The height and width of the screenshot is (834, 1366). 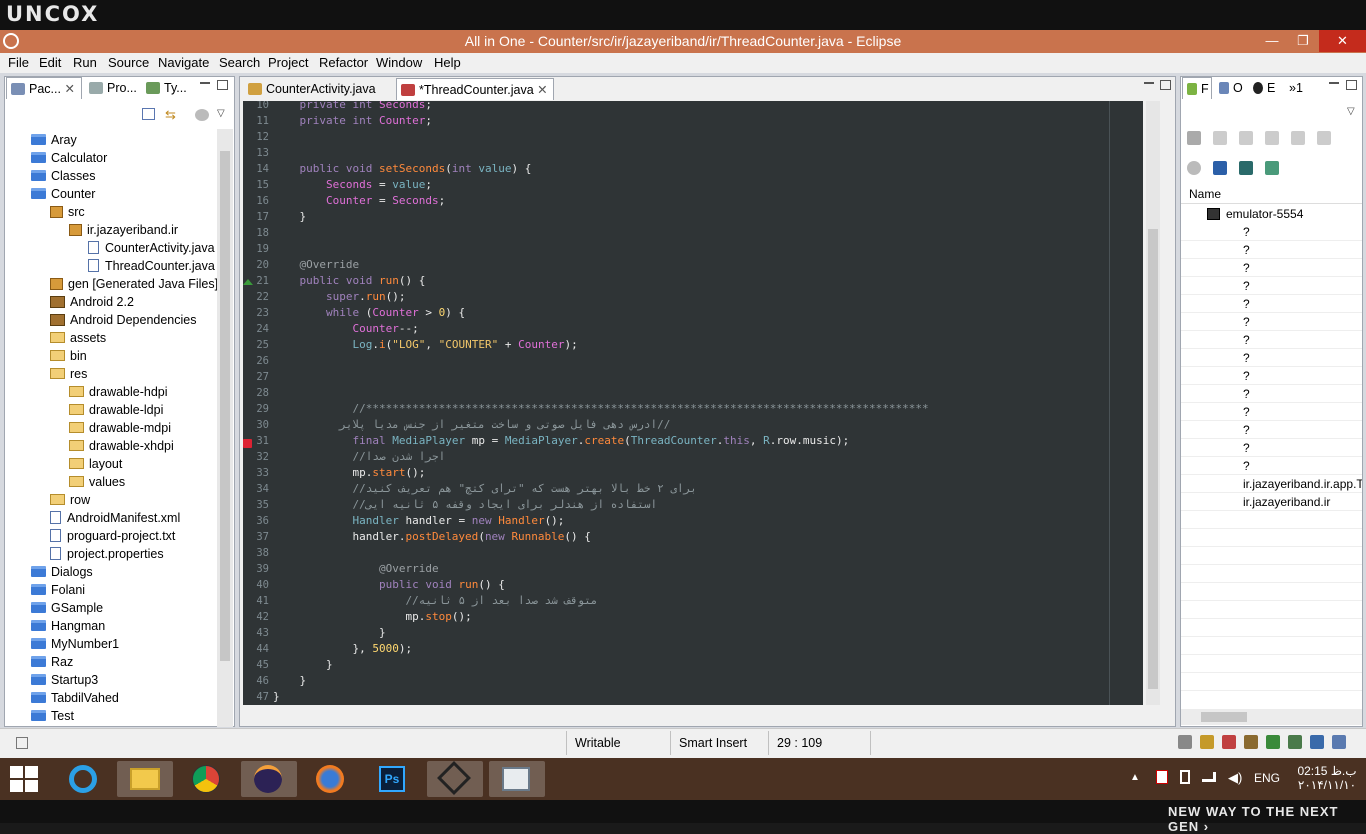 I want to click on code-line: Handler handler = new Handler();, so click(x=418, y=521).